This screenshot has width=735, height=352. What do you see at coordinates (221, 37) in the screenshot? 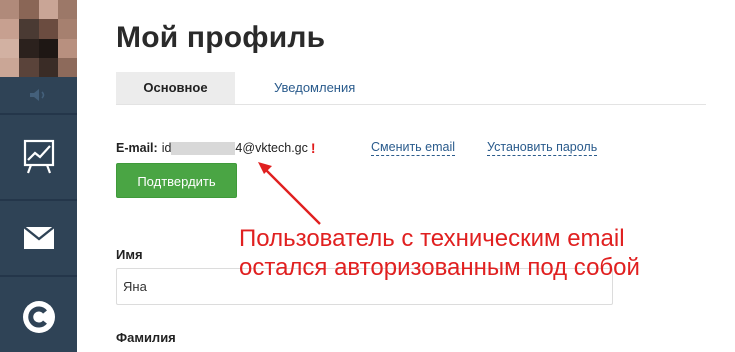
I see `page-title: Мой профиль` at bounding box center [221, 37].